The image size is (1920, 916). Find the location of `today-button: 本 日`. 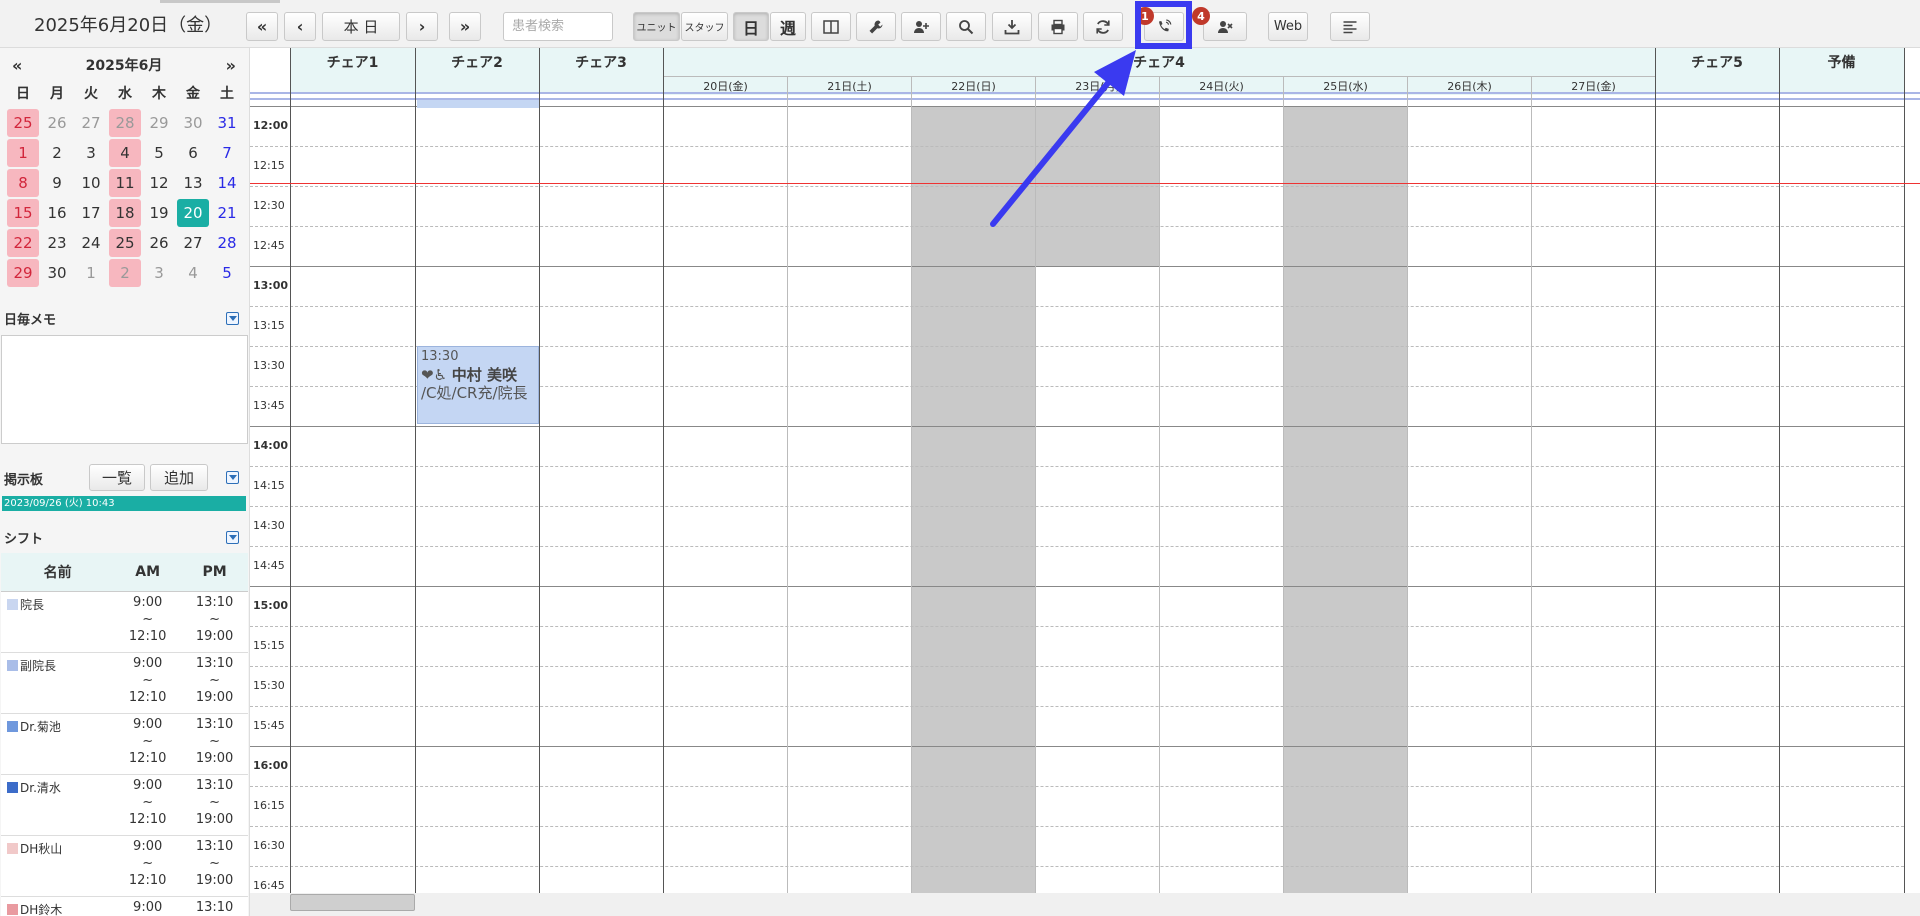

today-button: 本 日 is located at coordinates (361, 26).